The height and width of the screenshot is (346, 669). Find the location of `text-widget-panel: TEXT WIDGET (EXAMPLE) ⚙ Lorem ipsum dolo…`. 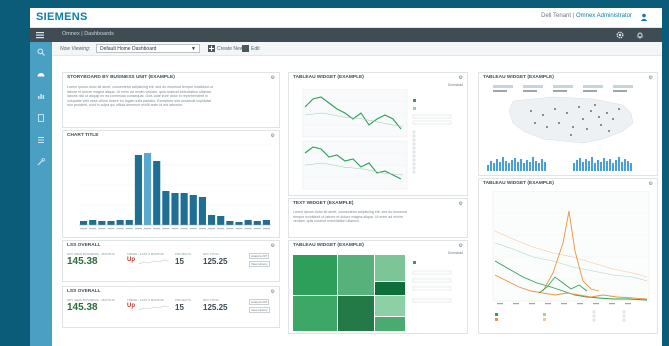

text-widget-panel: TEXT WIDGET (EXAMPLE) ⚙ Lorem ipsum dolo… is located at coordinates (378, 218).